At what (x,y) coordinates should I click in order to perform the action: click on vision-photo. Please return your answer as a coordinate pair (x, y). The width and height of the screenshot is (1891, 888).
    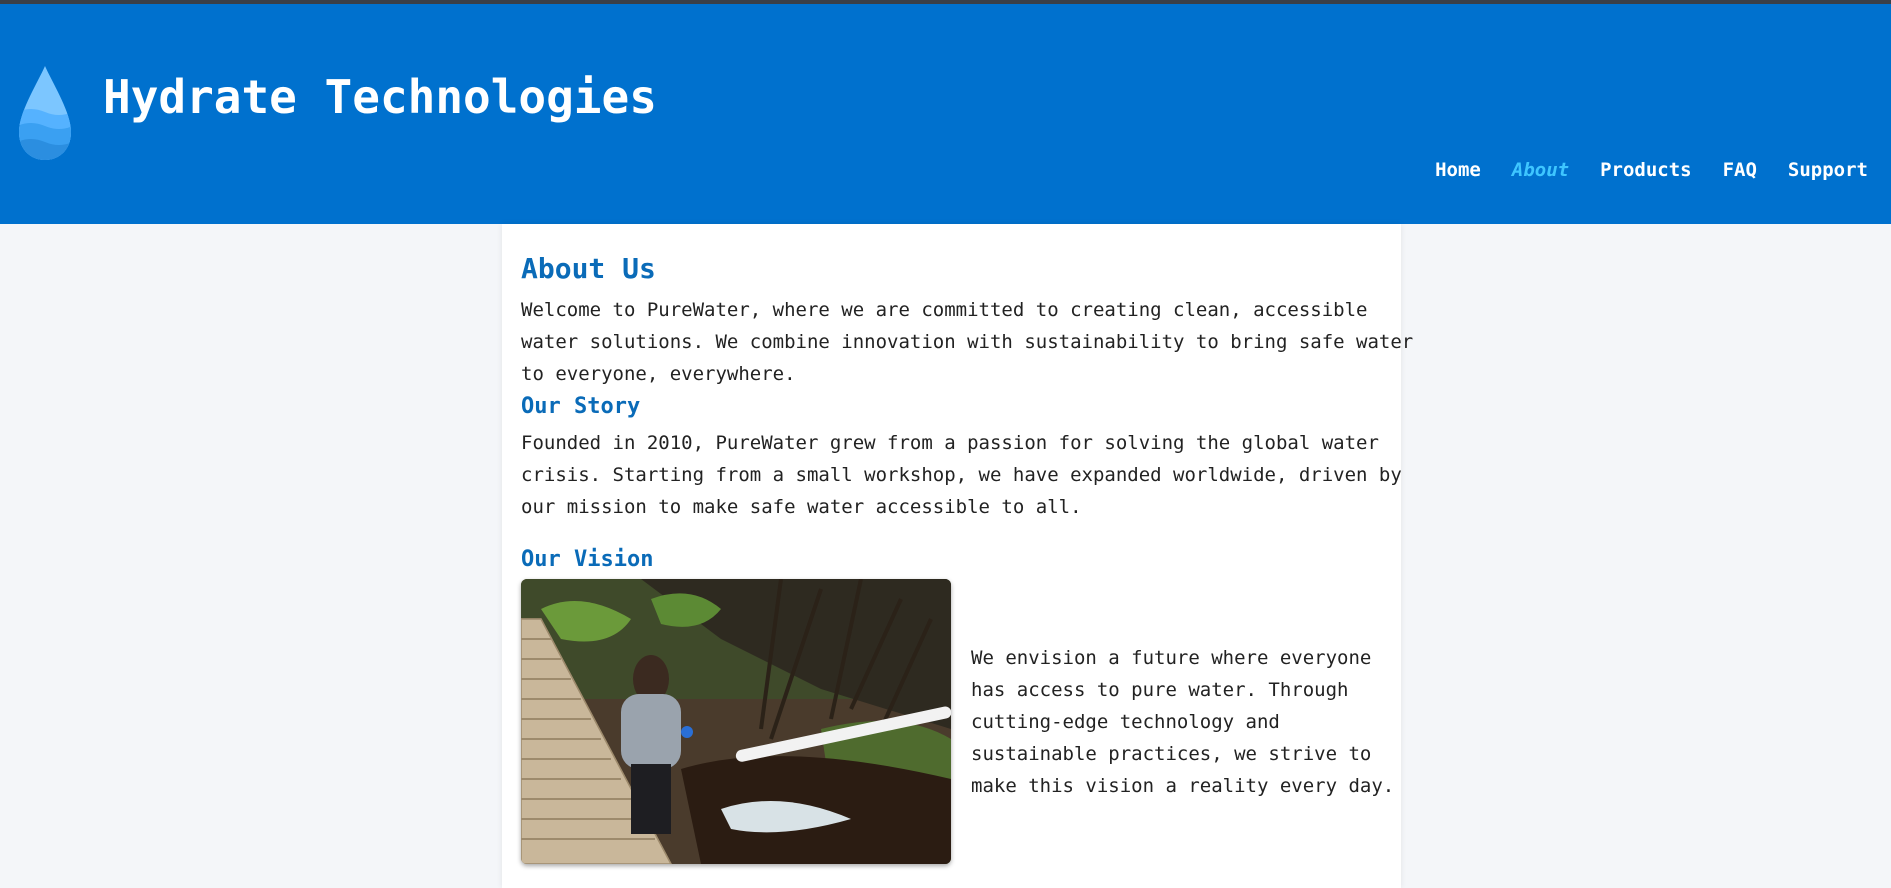
    Looking at the image, I should click on (736, 721).